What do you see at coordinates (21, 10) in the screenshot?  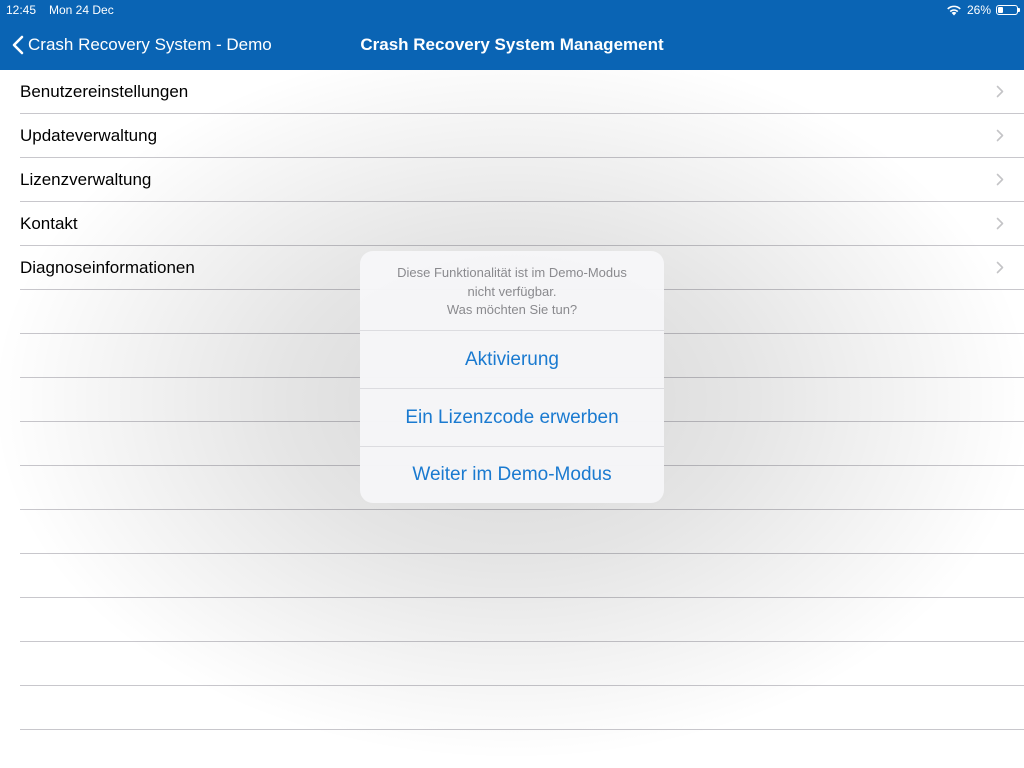 I see `status-time: 12:45` at bounding box center [21, 10].